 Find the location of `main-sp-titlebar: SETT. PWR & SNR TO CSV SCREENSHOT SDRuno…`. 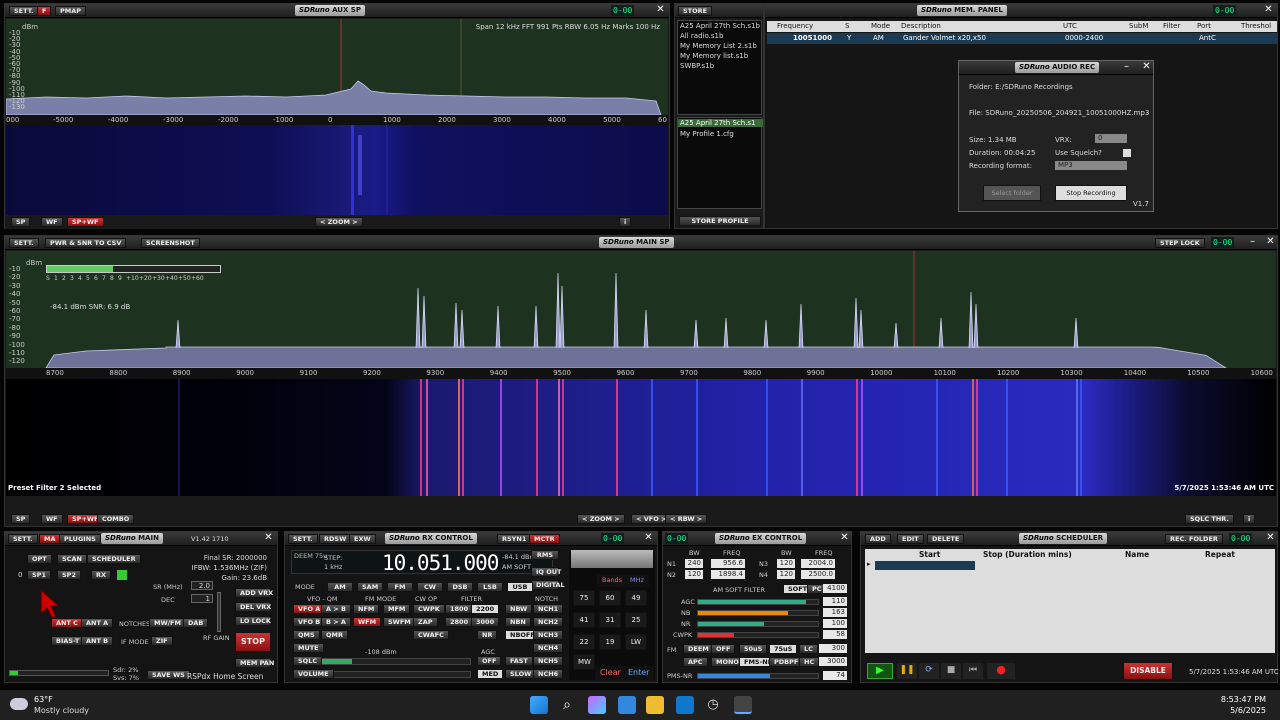

main-sp-titlebar: SETT. PWR & SNR TO CSV SCREENSHOT SDRuno… is located at coordinates (641, 243).